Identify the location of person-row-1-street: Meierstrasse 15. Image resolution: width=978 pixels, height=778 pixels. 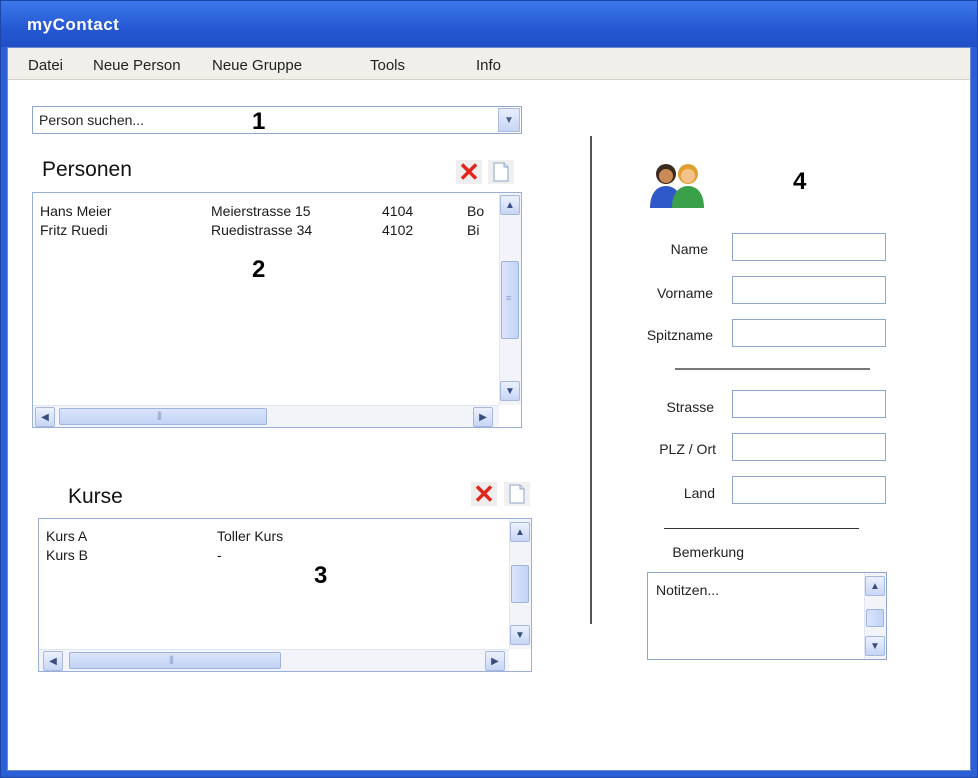
(261, 211).